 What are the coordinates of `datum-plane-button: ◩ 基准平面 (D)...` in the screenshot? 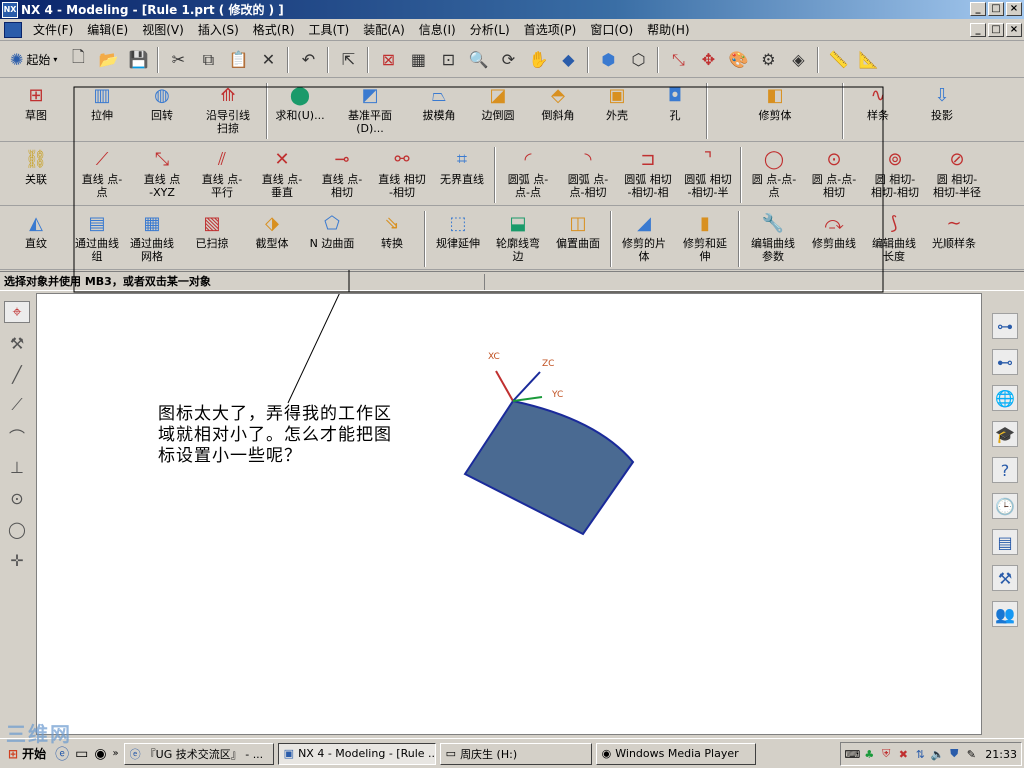 It's located at (370, 107).